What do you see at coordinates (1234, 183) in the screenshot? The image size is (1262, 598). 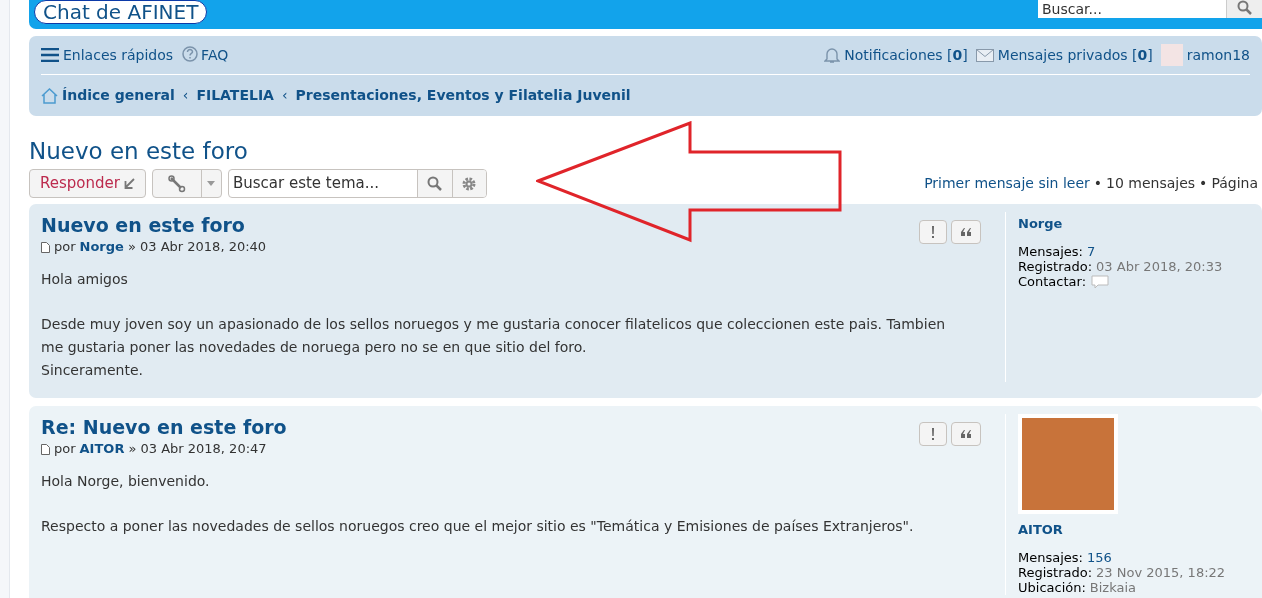 I see `topic-stat: Página` at bounding box center [1234, 183].